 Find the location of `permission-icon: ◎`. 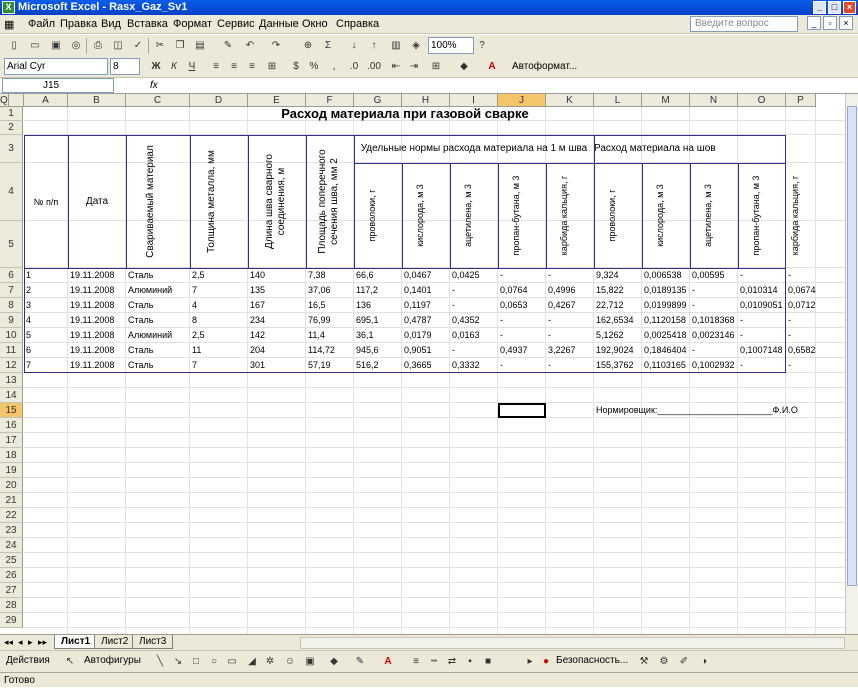

permission-icon: ◎ is located at coordinates (76, 46).